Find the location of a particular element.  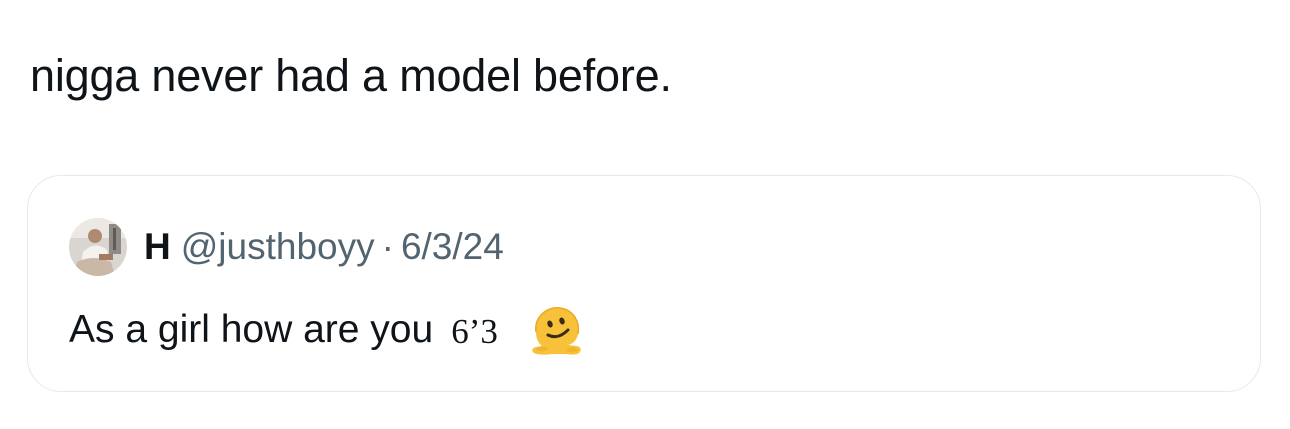

melting-face-icon is located at coordinates (556, 330).